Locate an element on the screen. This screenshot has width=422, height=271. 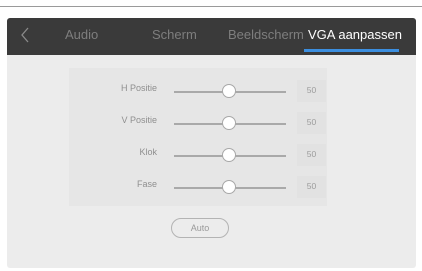
fase-slider is located at coordinates (230, 187).